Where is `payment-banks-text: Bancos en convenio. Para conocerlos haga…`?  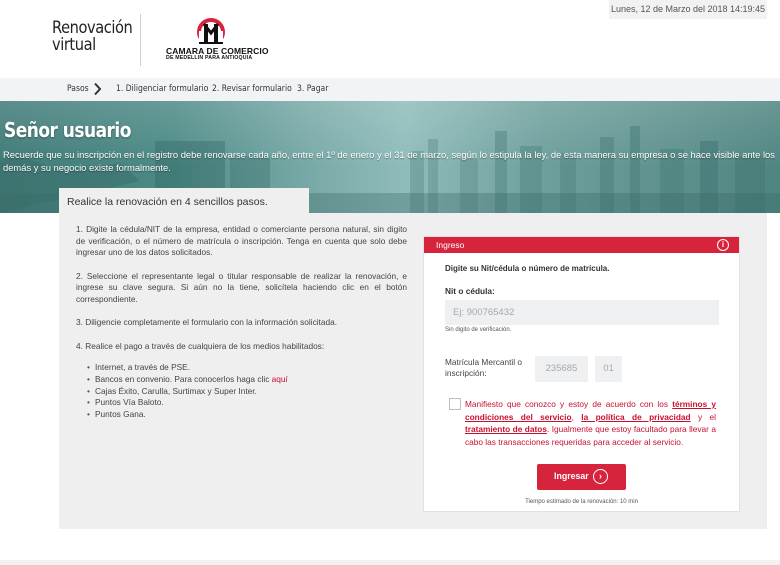
payment-banks-text: Bancos en convenio. Para conocerlos haga… is located at coordinates (183, 378).